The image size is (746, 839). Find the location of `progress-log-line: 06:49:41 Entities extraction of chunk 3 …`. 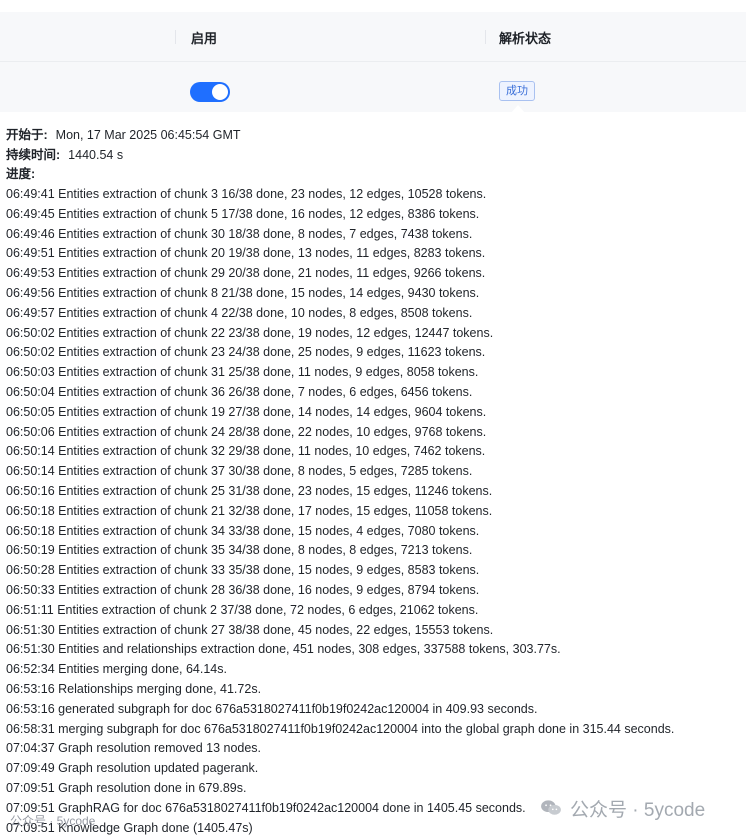

progress-log-line: 06:49:41 Entities extraction of chunk 3 … is located at coordinates (246, 194).